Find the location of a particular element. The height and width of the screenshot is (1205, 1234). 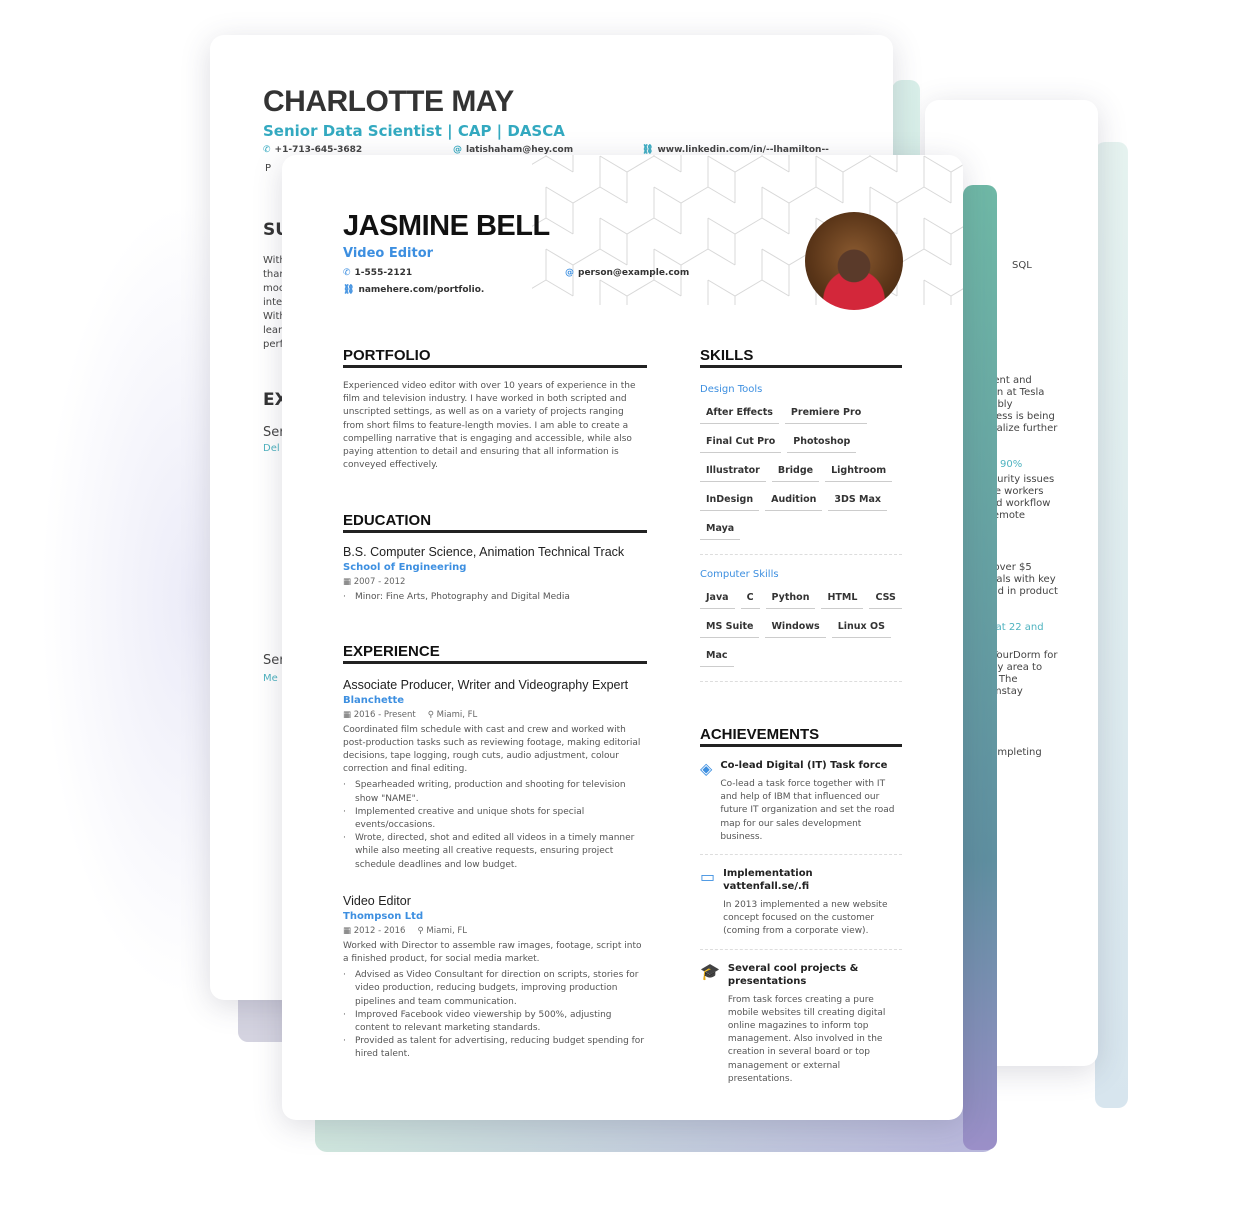

job-dates: 2016 - Present is located at coordinates (384, 714).